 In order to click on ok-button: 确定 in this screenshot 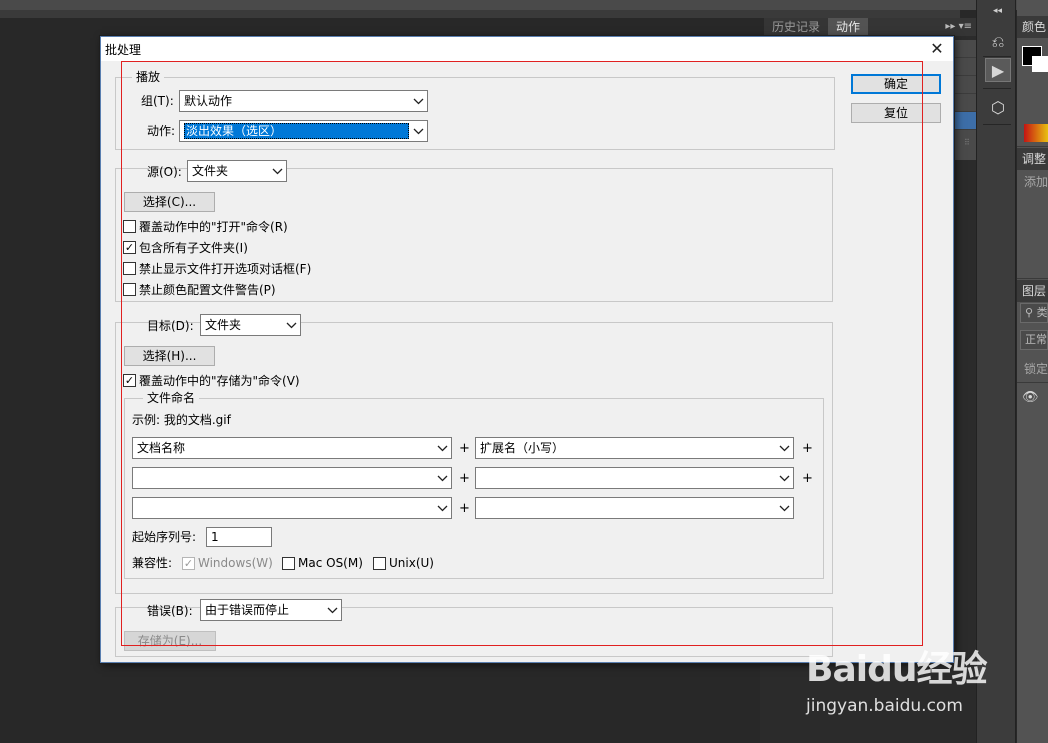, I will do `click(896, 84)`.